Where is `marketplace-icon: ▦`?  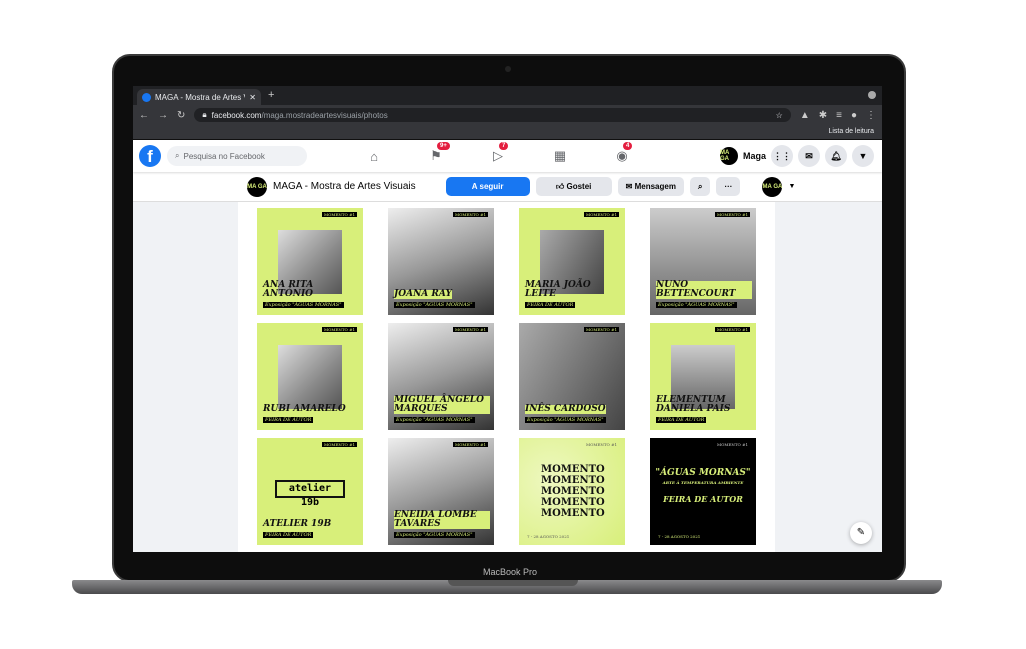
marketplace-icon: ▦ is located at coordinates (560, 156).